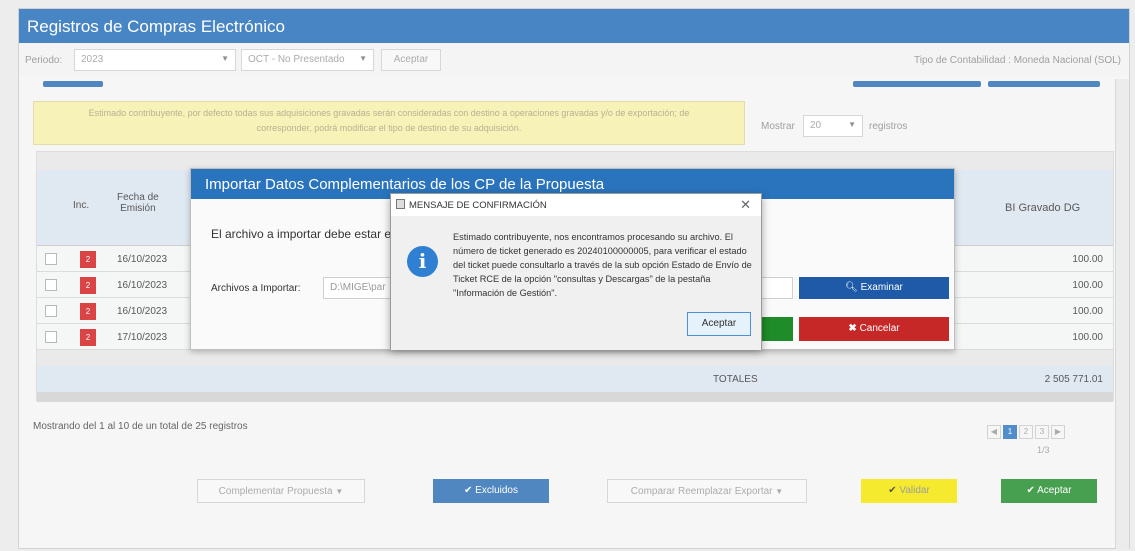  Describe the element at coordinates (874, 329) in the screenshot. I see `cancelar-button: ✖ Cancelar` at that location.